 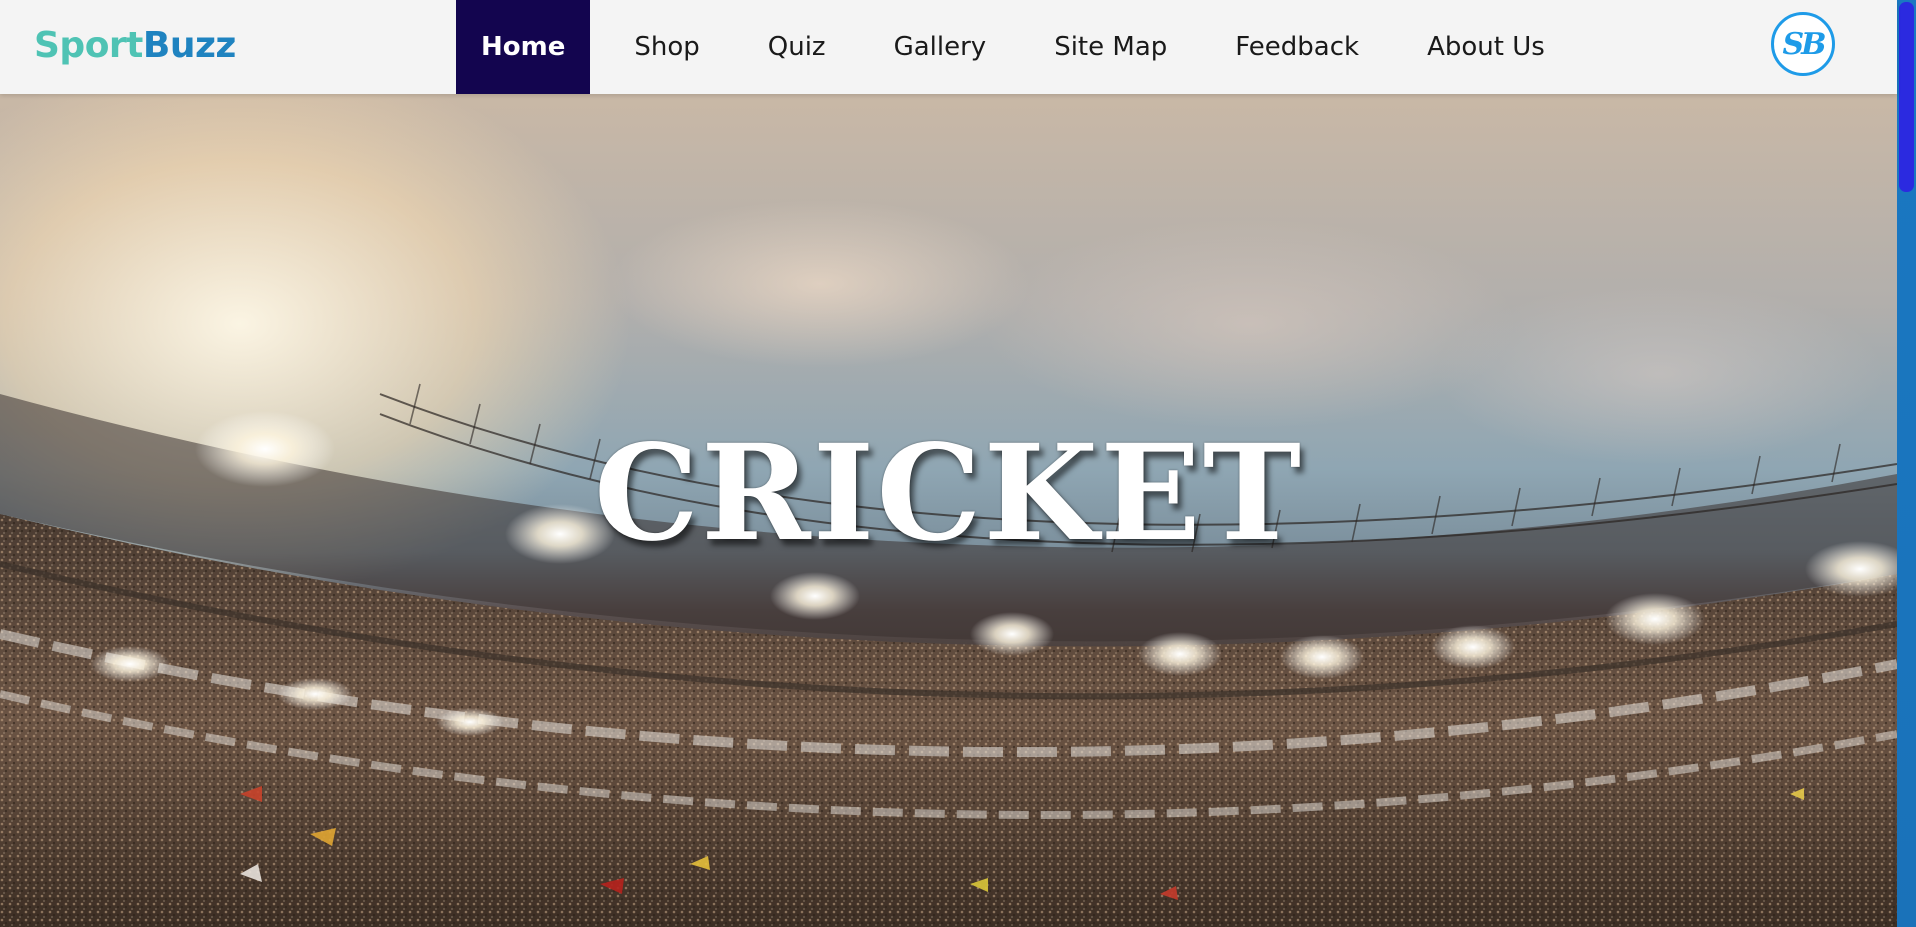 I want to click on nav-item-gallery: Gallery, so click(x=940, y=47).